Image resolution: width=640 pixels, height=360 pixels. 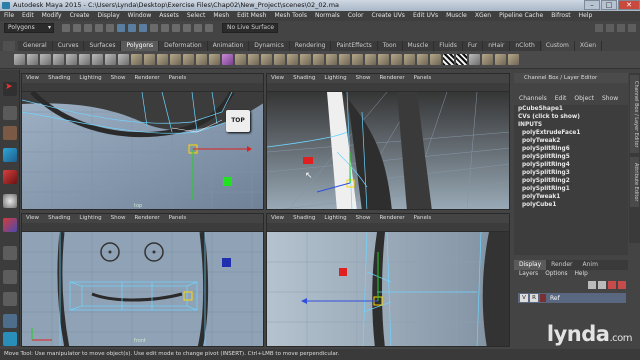 I want to click on input-node: polySplitRing1, so click(x=571, y=189).